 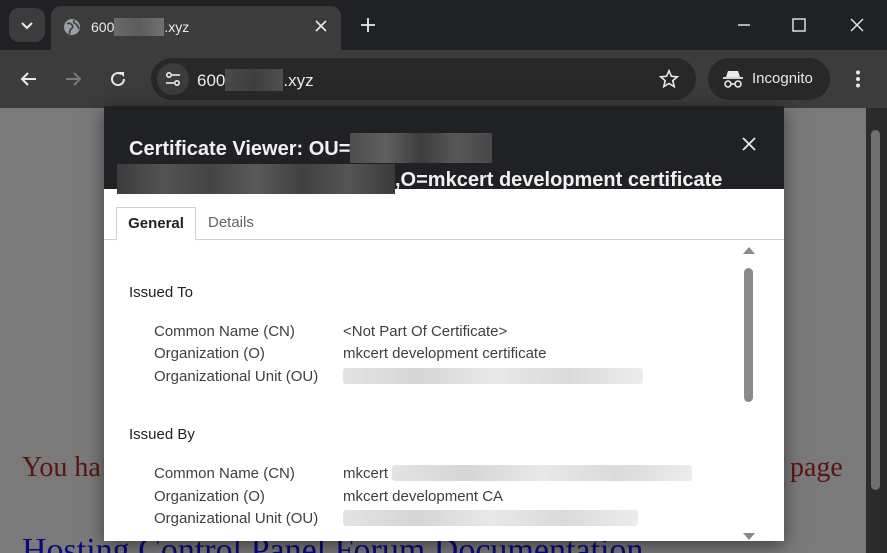 I want to click on plus-icon, so click(x=368, y=25).